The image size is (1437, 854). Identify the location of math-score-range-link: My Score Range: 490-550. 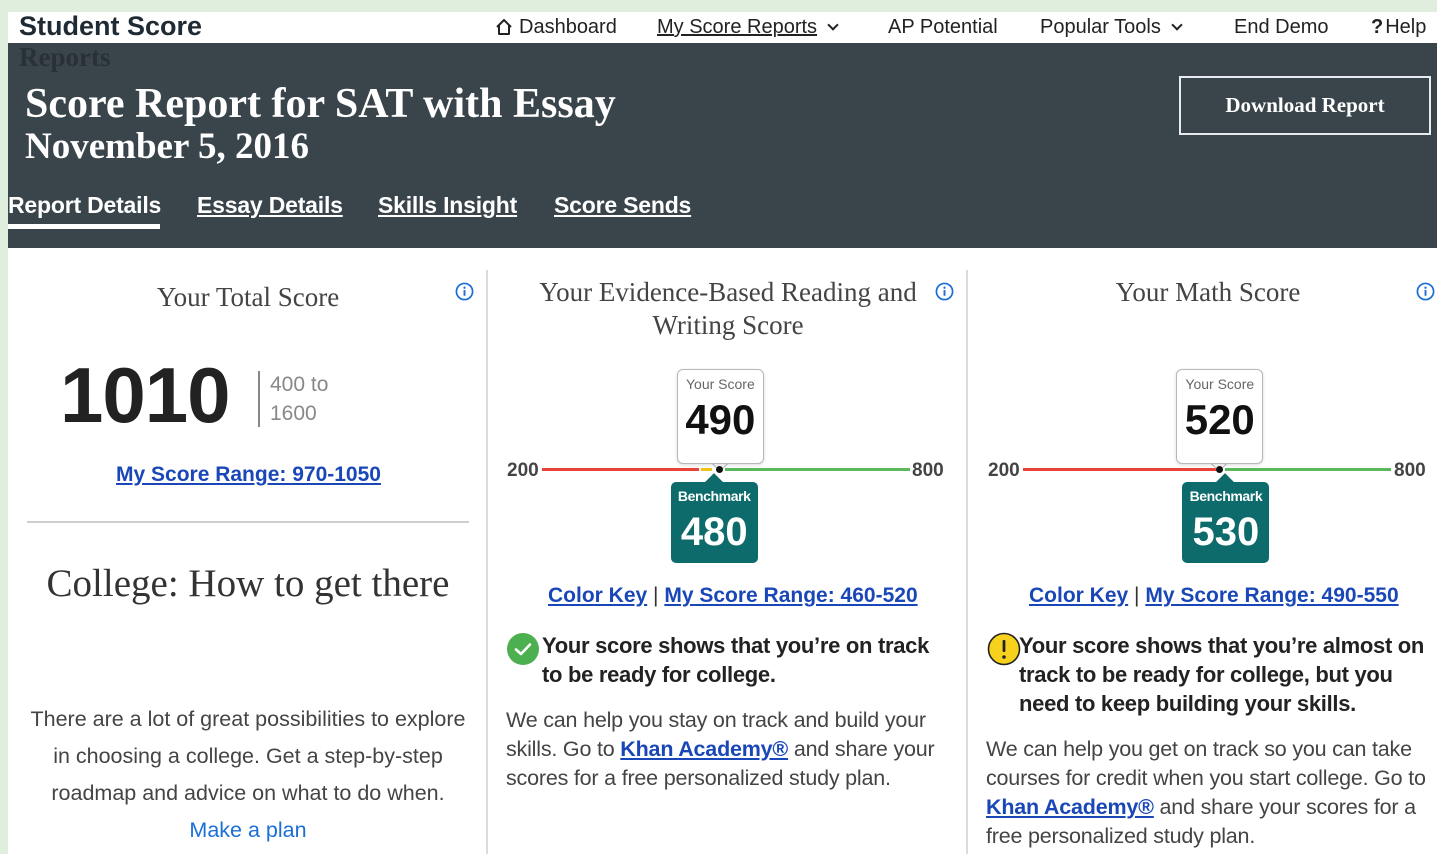
(1271, 595).